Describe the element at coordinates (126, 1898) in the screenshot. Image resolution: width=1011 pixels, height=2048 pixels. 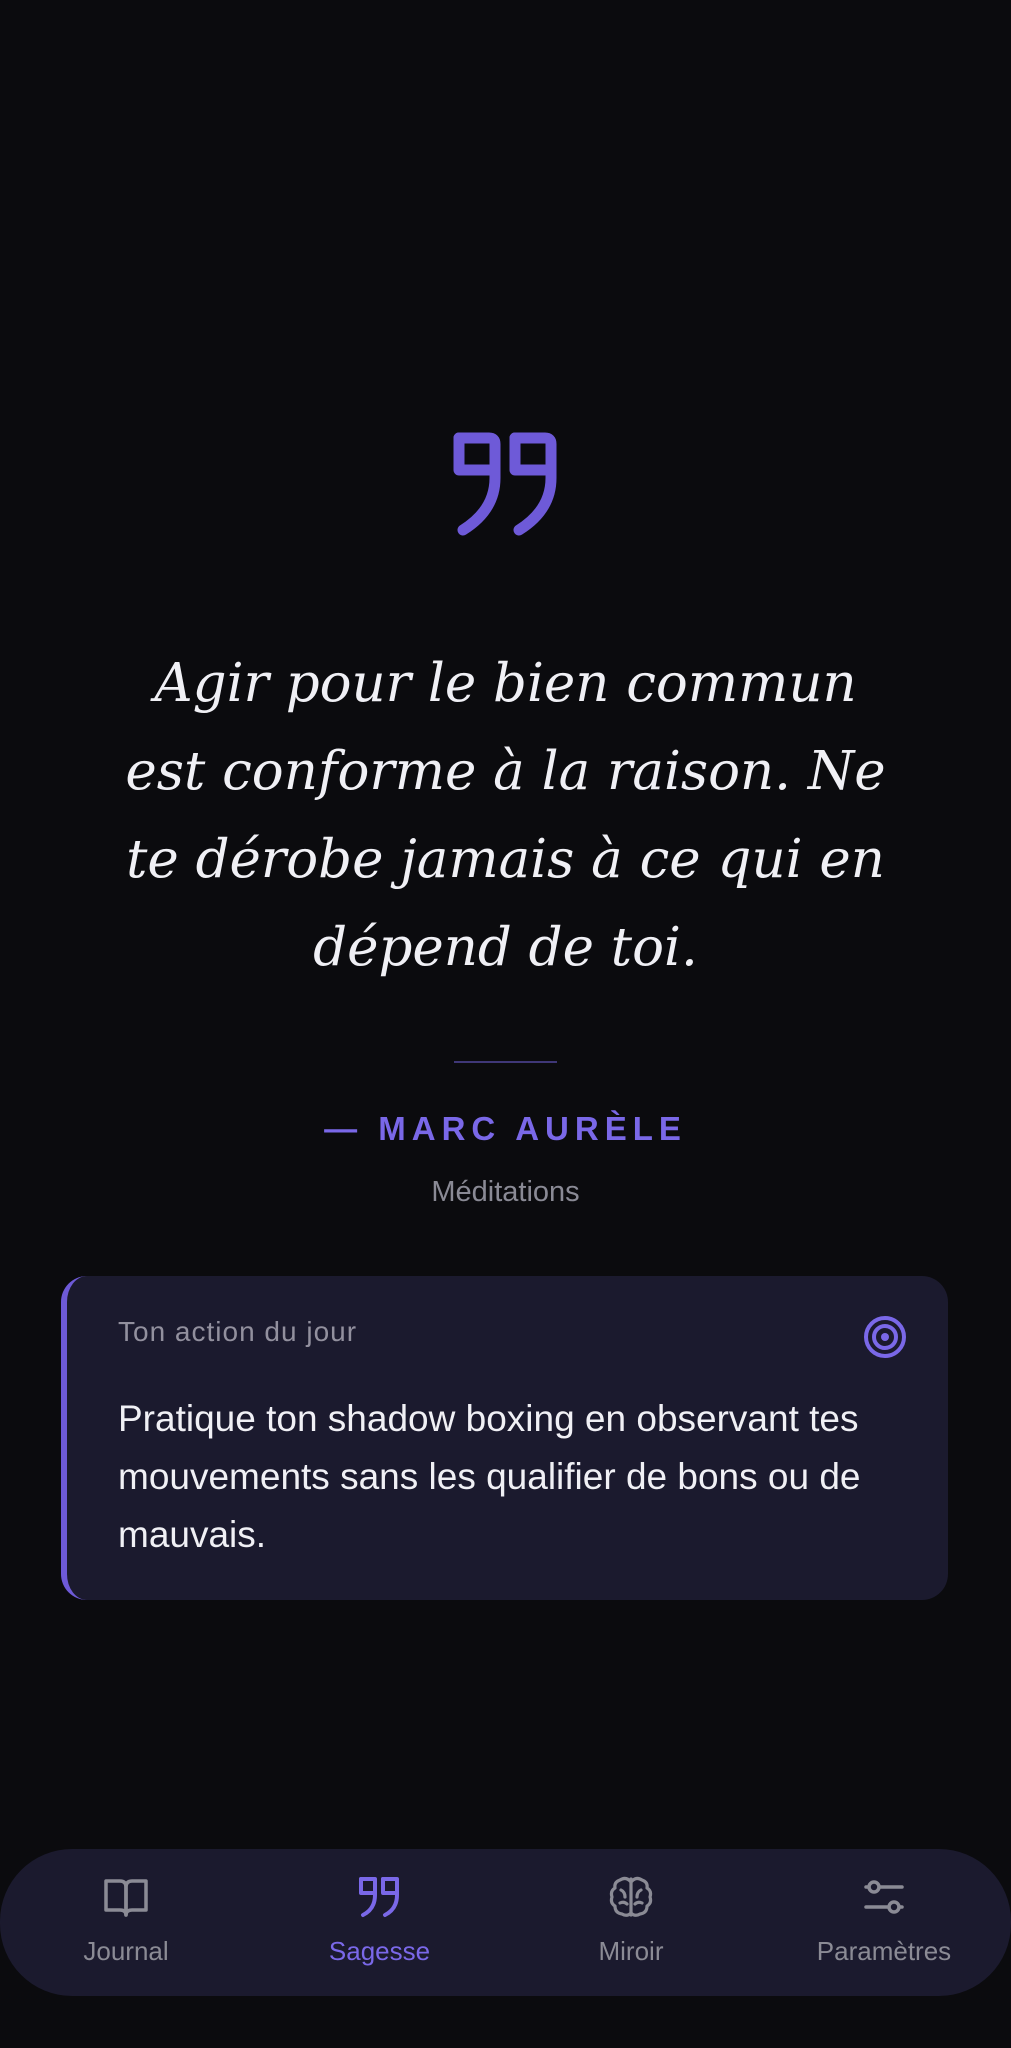
I see `book-icon` at that location.